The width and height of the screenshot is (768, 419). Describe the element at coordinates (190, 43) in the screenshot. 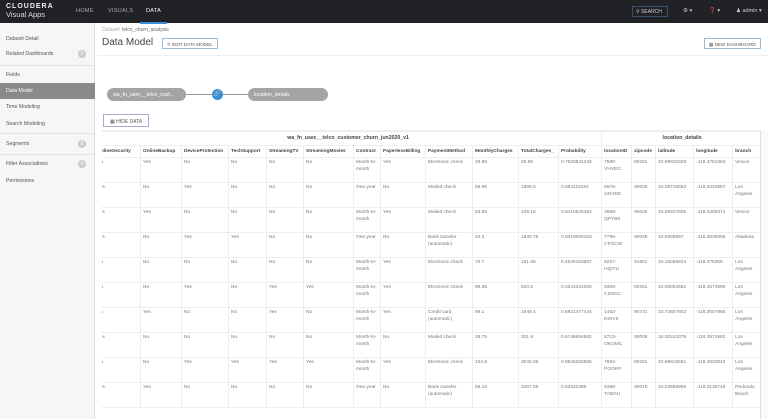

I see `edit-data-model-button: ✎ EDIT DATA MODEL` at that location.